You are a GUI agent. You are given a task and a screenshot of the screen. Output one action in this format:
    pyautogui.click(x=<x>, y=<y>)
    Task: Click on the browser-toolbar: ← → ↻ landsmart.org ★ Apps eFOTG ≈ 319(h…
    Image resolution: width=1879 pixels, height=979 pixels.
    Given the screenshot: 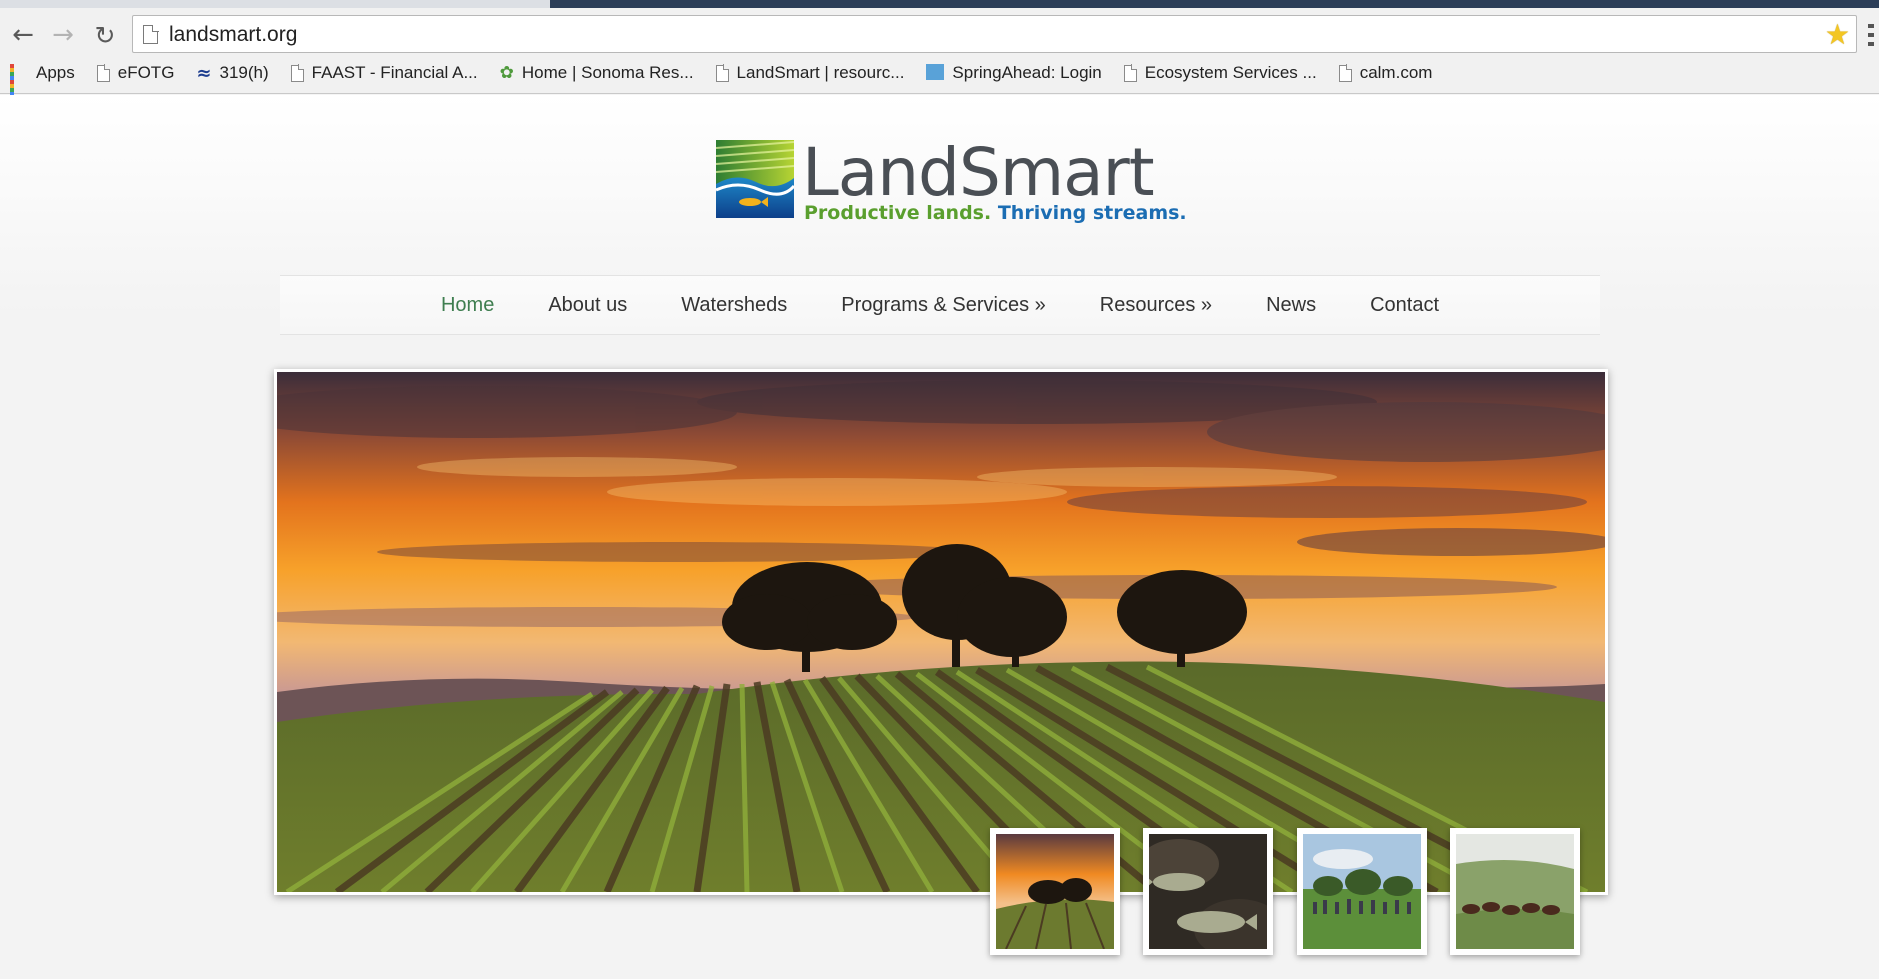 What is the action you would take?
    pyautogui.click(x=939, y=54)
    